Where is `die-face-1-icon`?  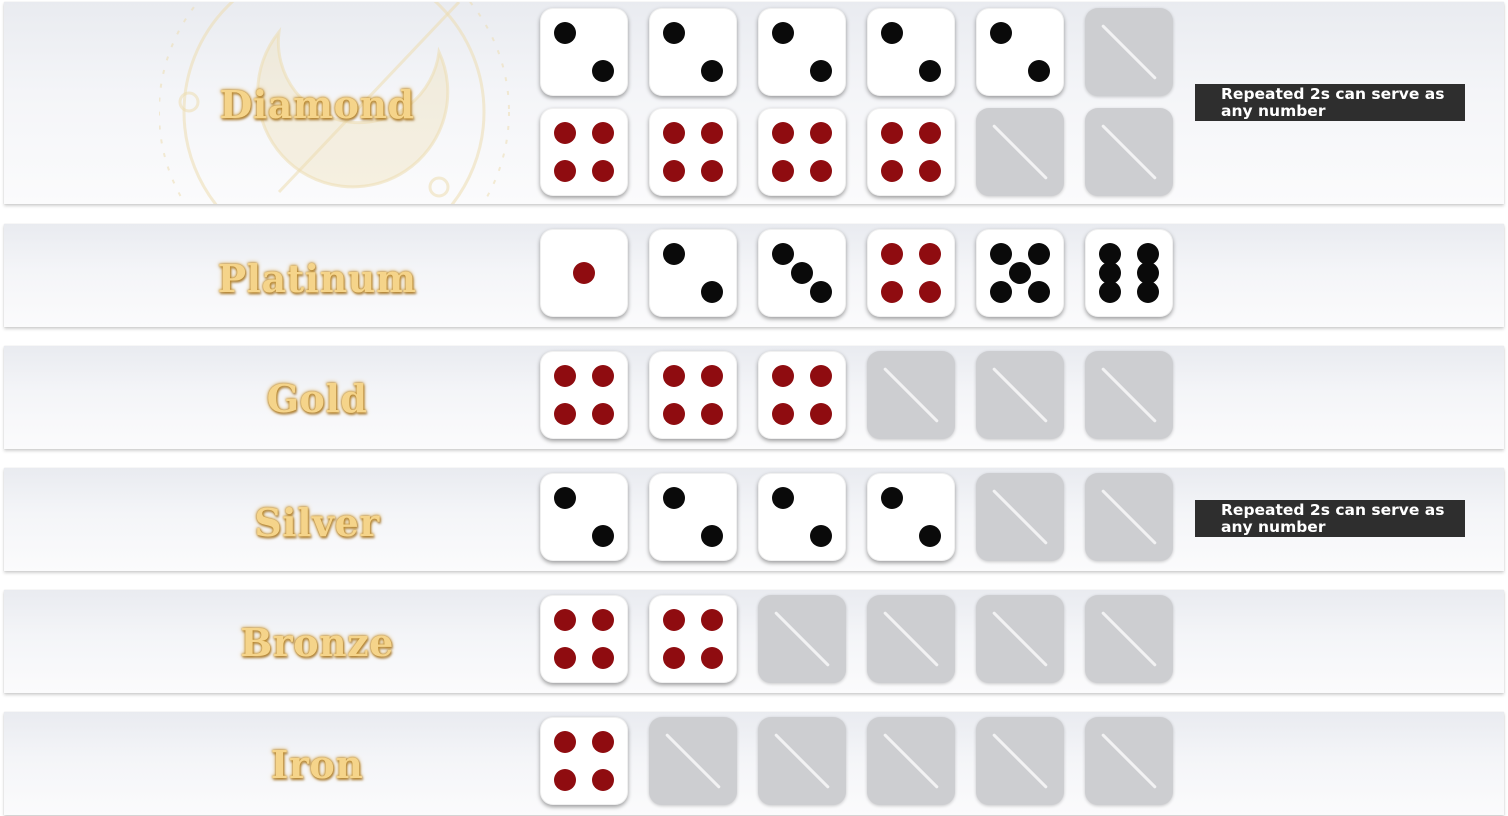
die-face-1-icon is located at coordinates (584, 273).